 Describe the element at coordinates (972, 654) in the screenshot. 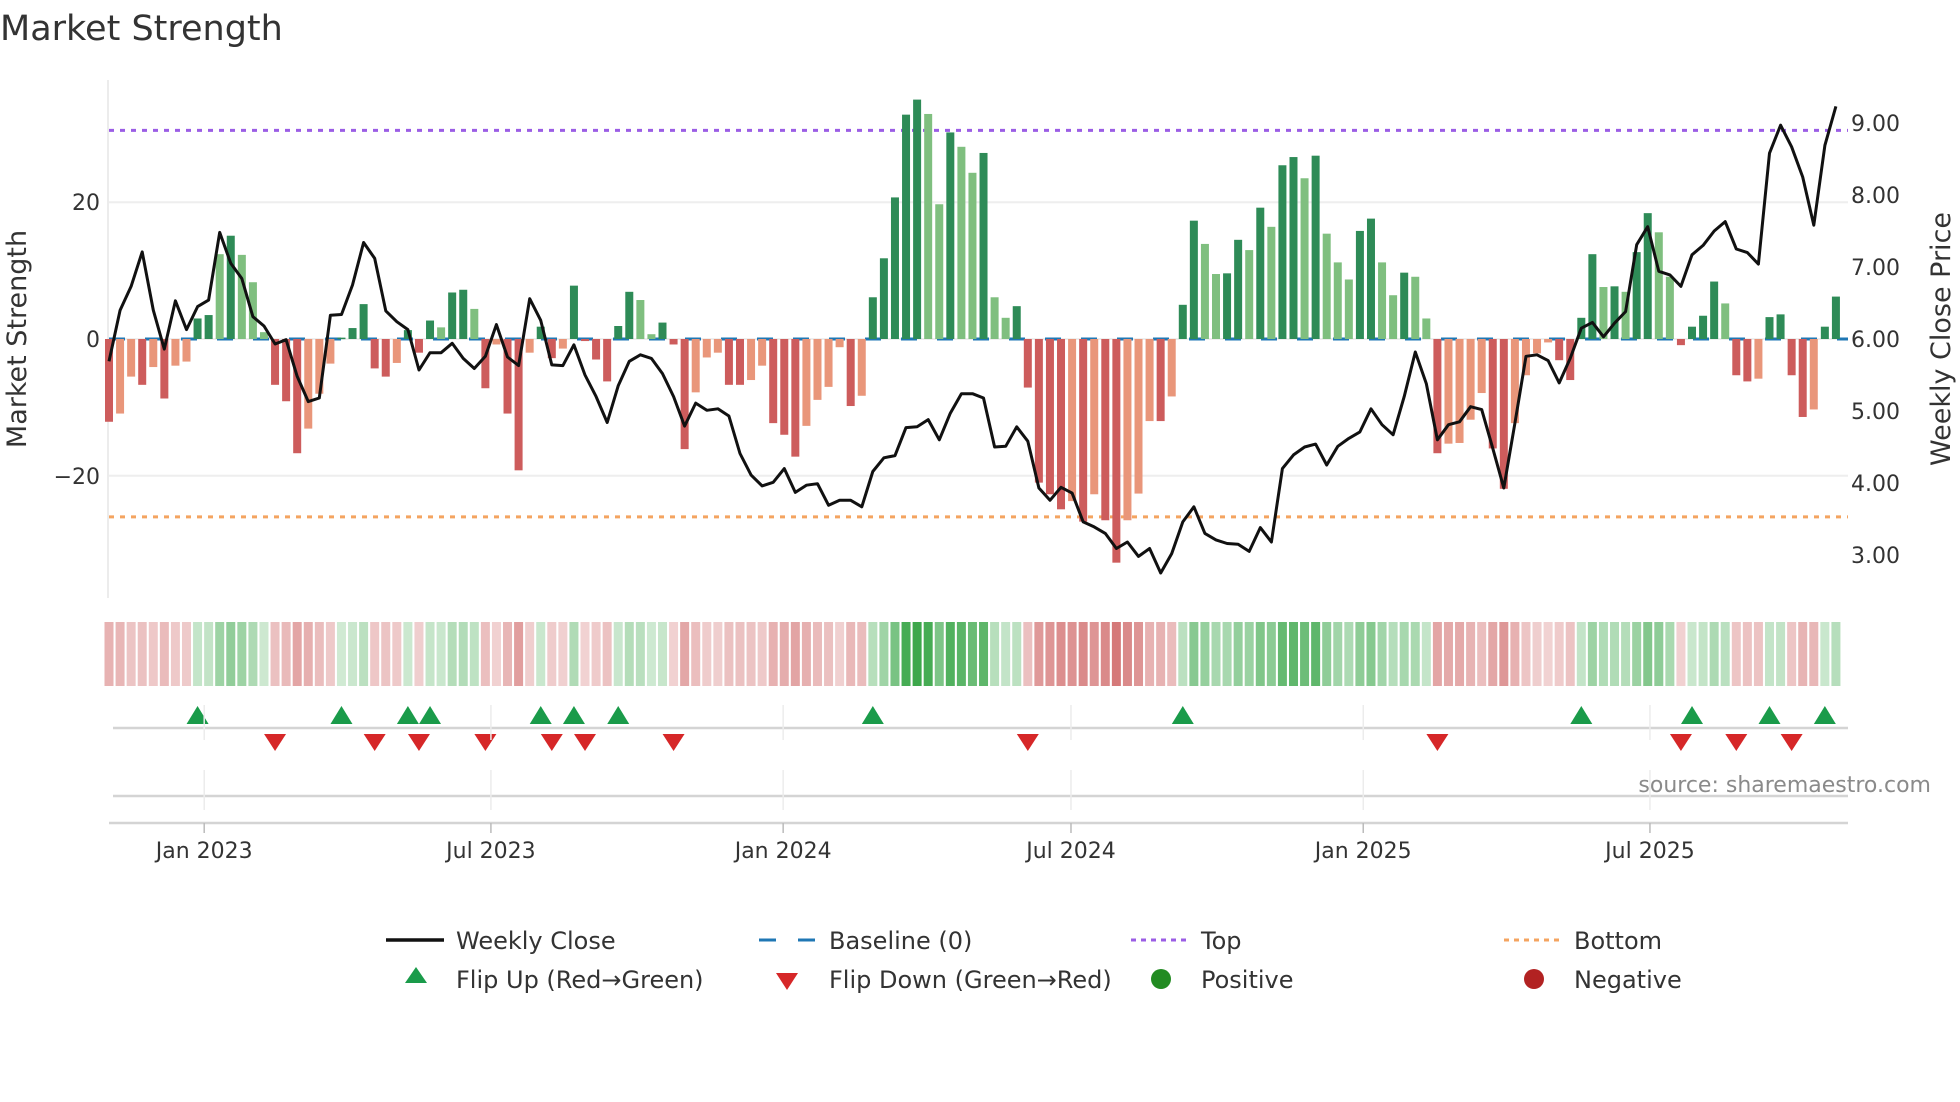

I see `strength-heat-band` at that location.